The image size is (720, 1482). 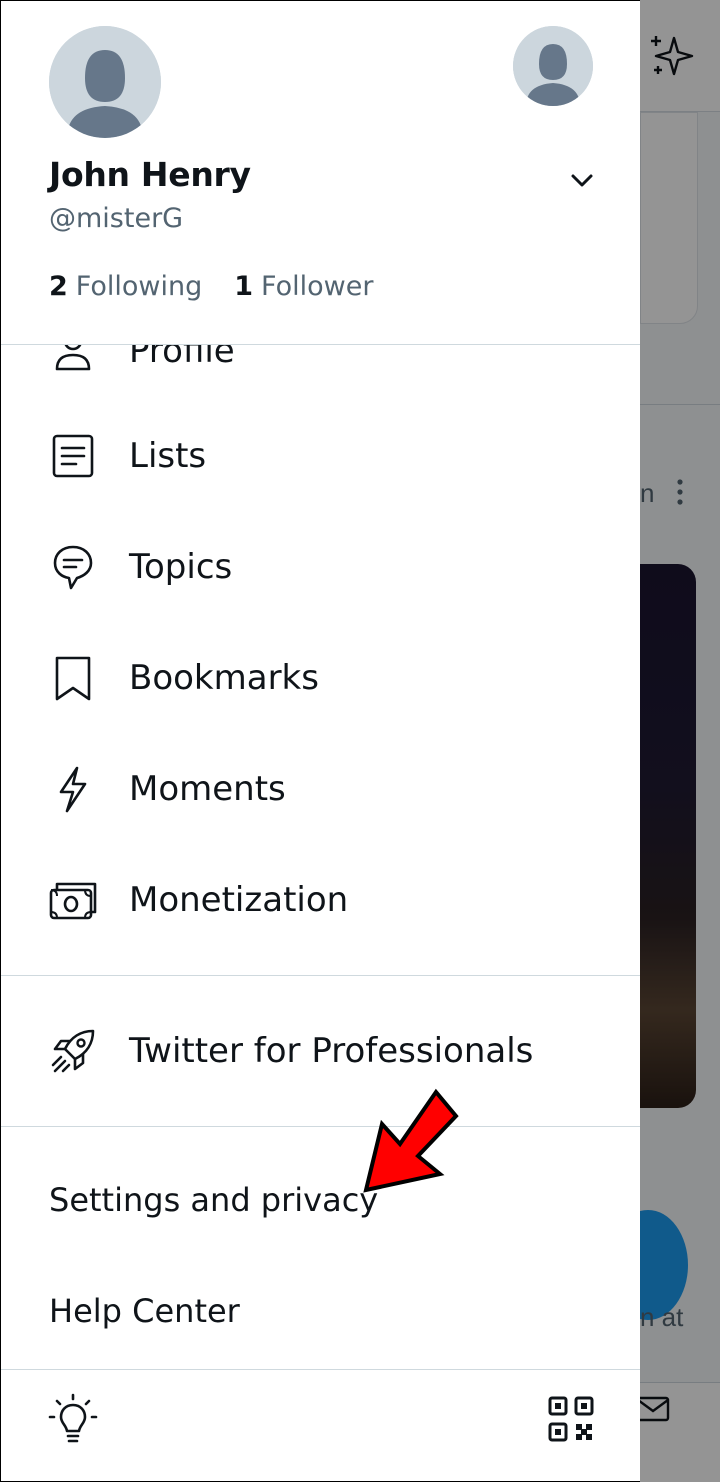 I want to click on menu-item-moments: Moments, so click(x=320, y=789).